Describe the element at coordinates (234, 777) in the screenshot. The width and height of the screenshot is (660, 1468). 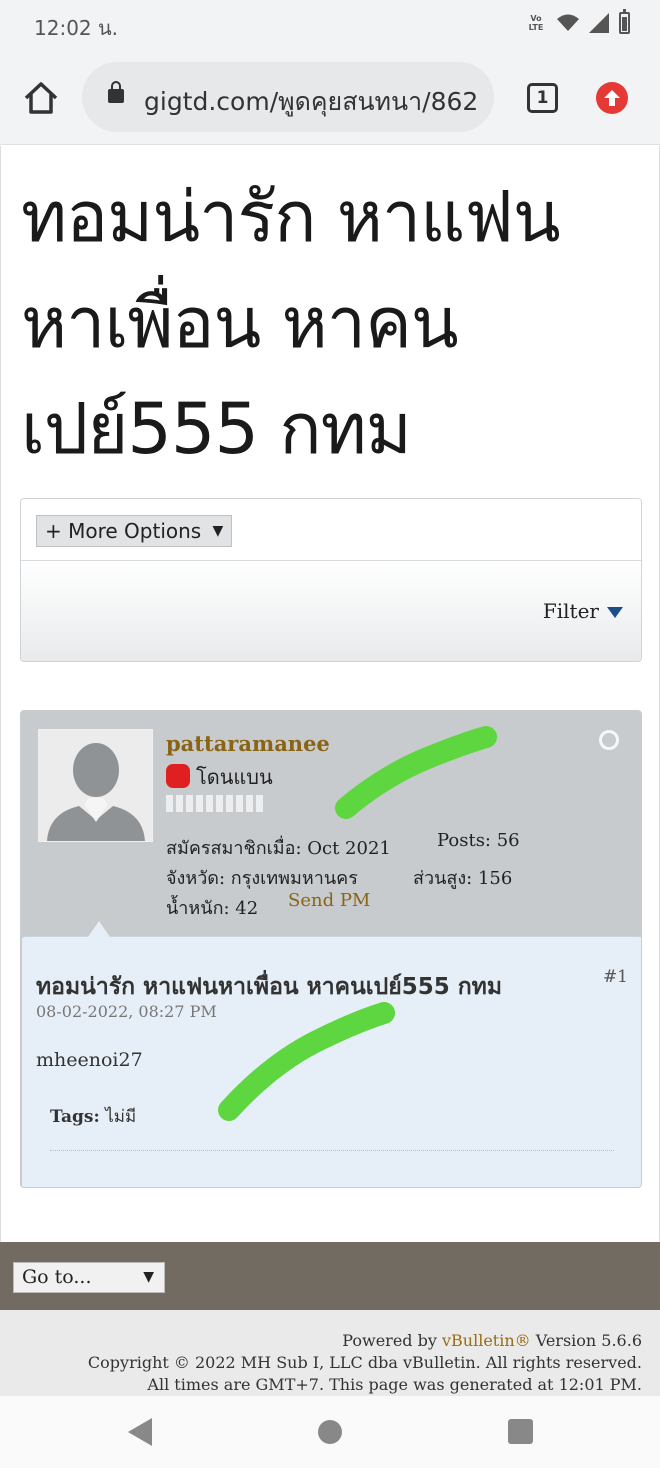
I see `user-status-label: โดนแบน` at that location.